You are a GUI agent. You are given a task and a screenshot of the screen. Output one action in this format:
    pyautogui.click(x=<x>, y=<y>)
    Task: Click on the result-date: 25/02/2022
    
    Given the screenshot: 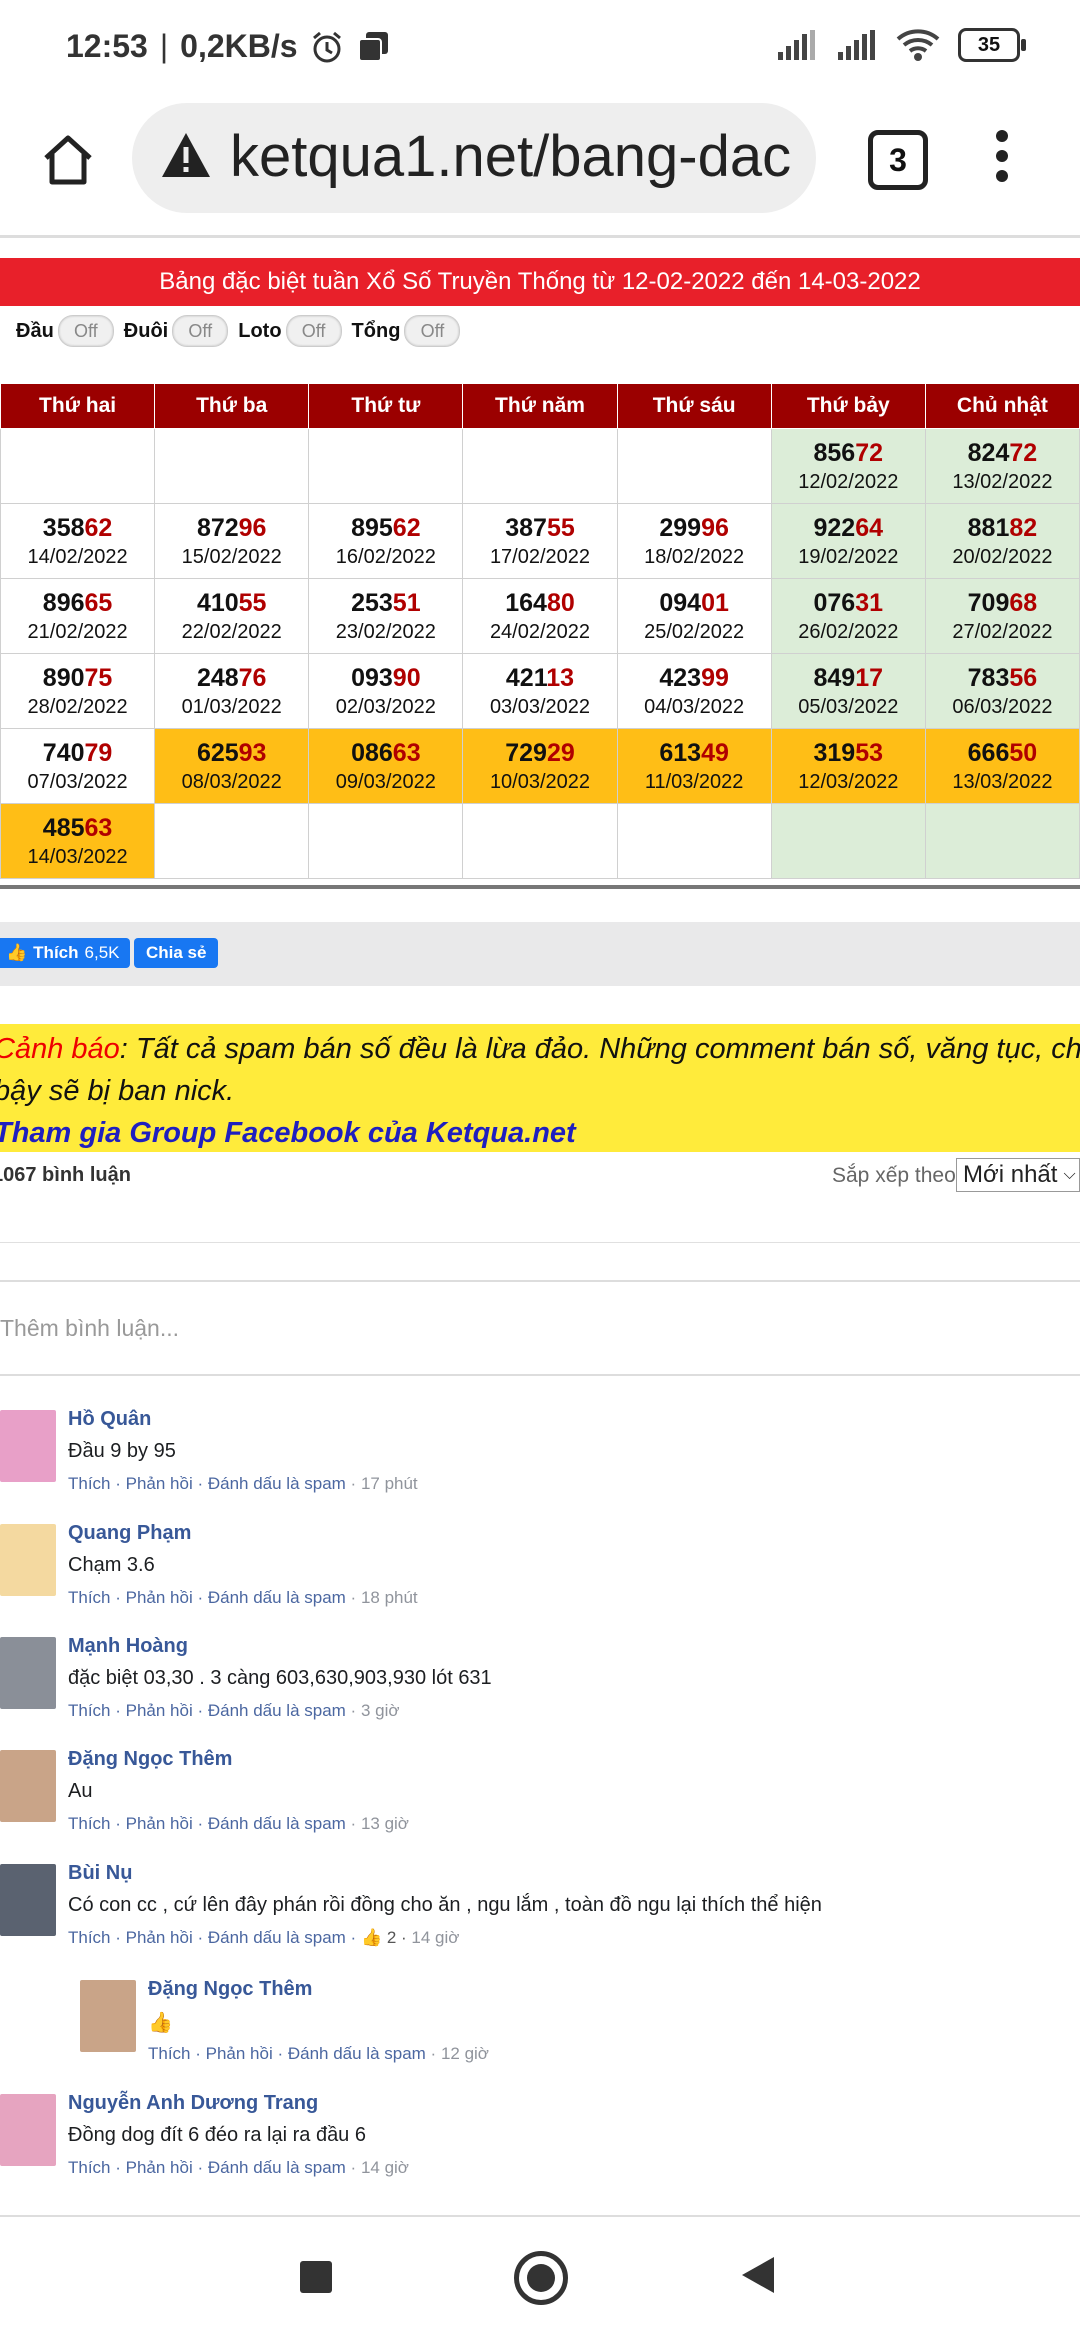 What is the action you would take?
    pyautogui.click(x=694, y=632)
    